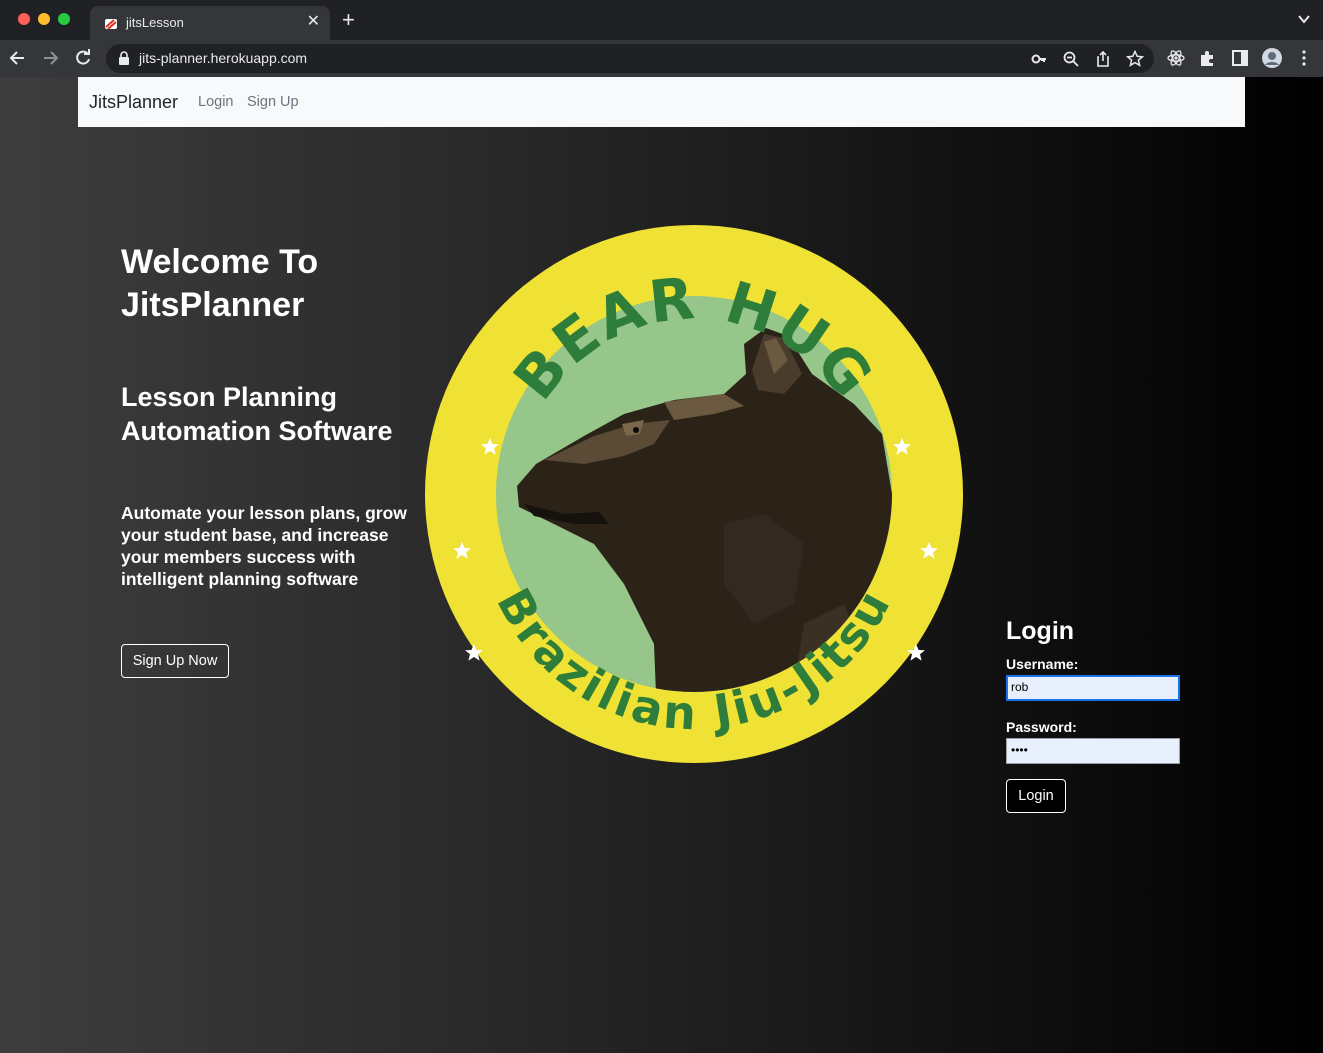 This screenshot has width=1323, height=1053. What do you see at coordinates (1176, 58) in the screenshot?
I see `react-devtools-icon` at bounding box center [1176, 58].